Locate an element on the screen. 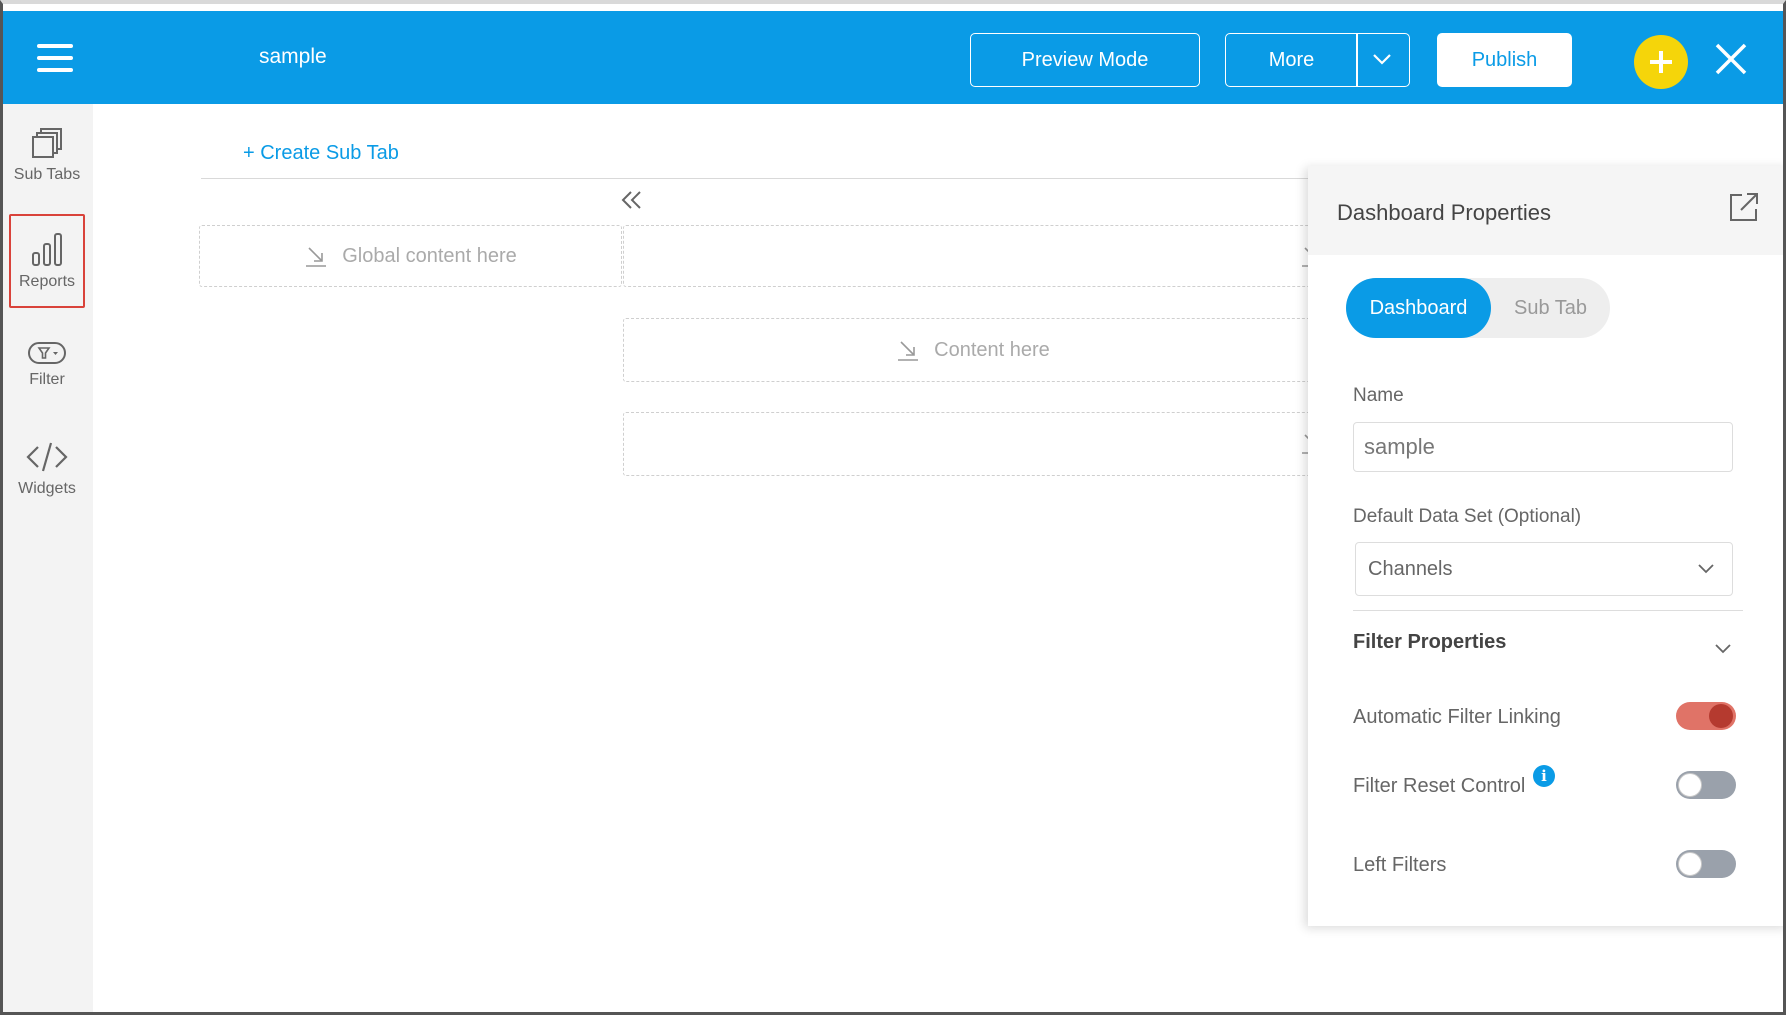  add-button is located at coordinates (1661, 62).